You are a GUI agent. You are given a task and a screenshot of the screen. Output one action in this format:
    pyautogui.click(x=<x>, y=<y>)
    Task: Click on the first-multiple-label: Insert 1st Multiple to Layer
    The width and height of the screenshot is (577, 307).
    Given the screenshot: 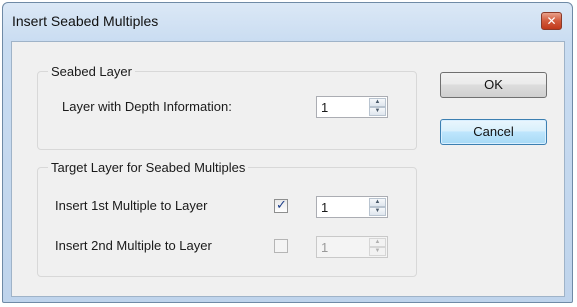 What is the action you would take?
    pyautogui.click(x=131, y=205)
    